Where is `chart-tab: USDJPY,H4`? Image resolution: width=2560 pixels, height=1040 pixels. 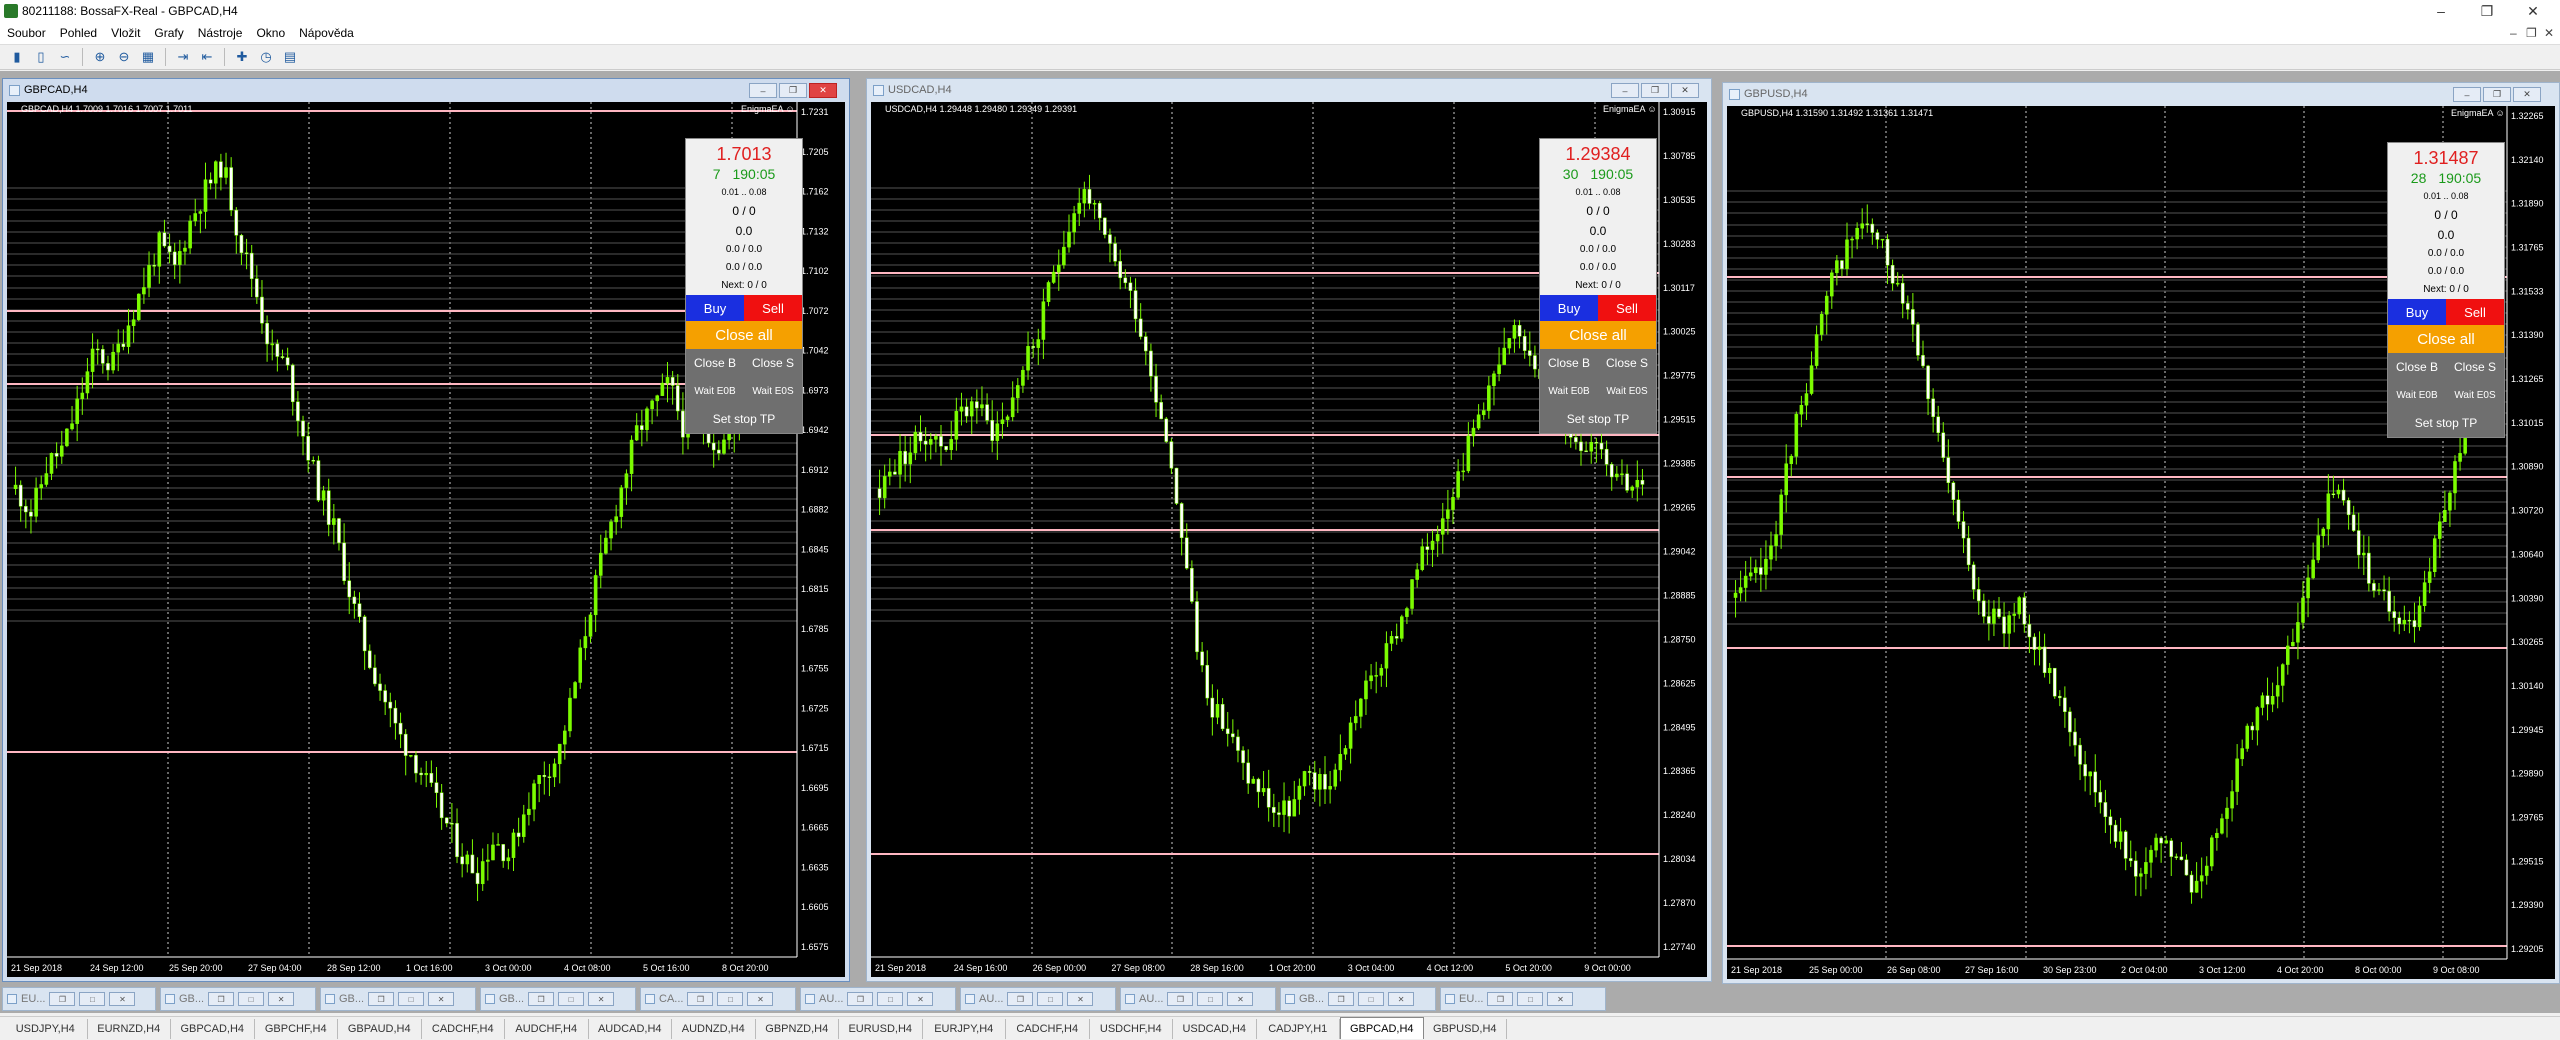
chart-tab: USDJPY,H4 is located at coordinates (46, 1029).